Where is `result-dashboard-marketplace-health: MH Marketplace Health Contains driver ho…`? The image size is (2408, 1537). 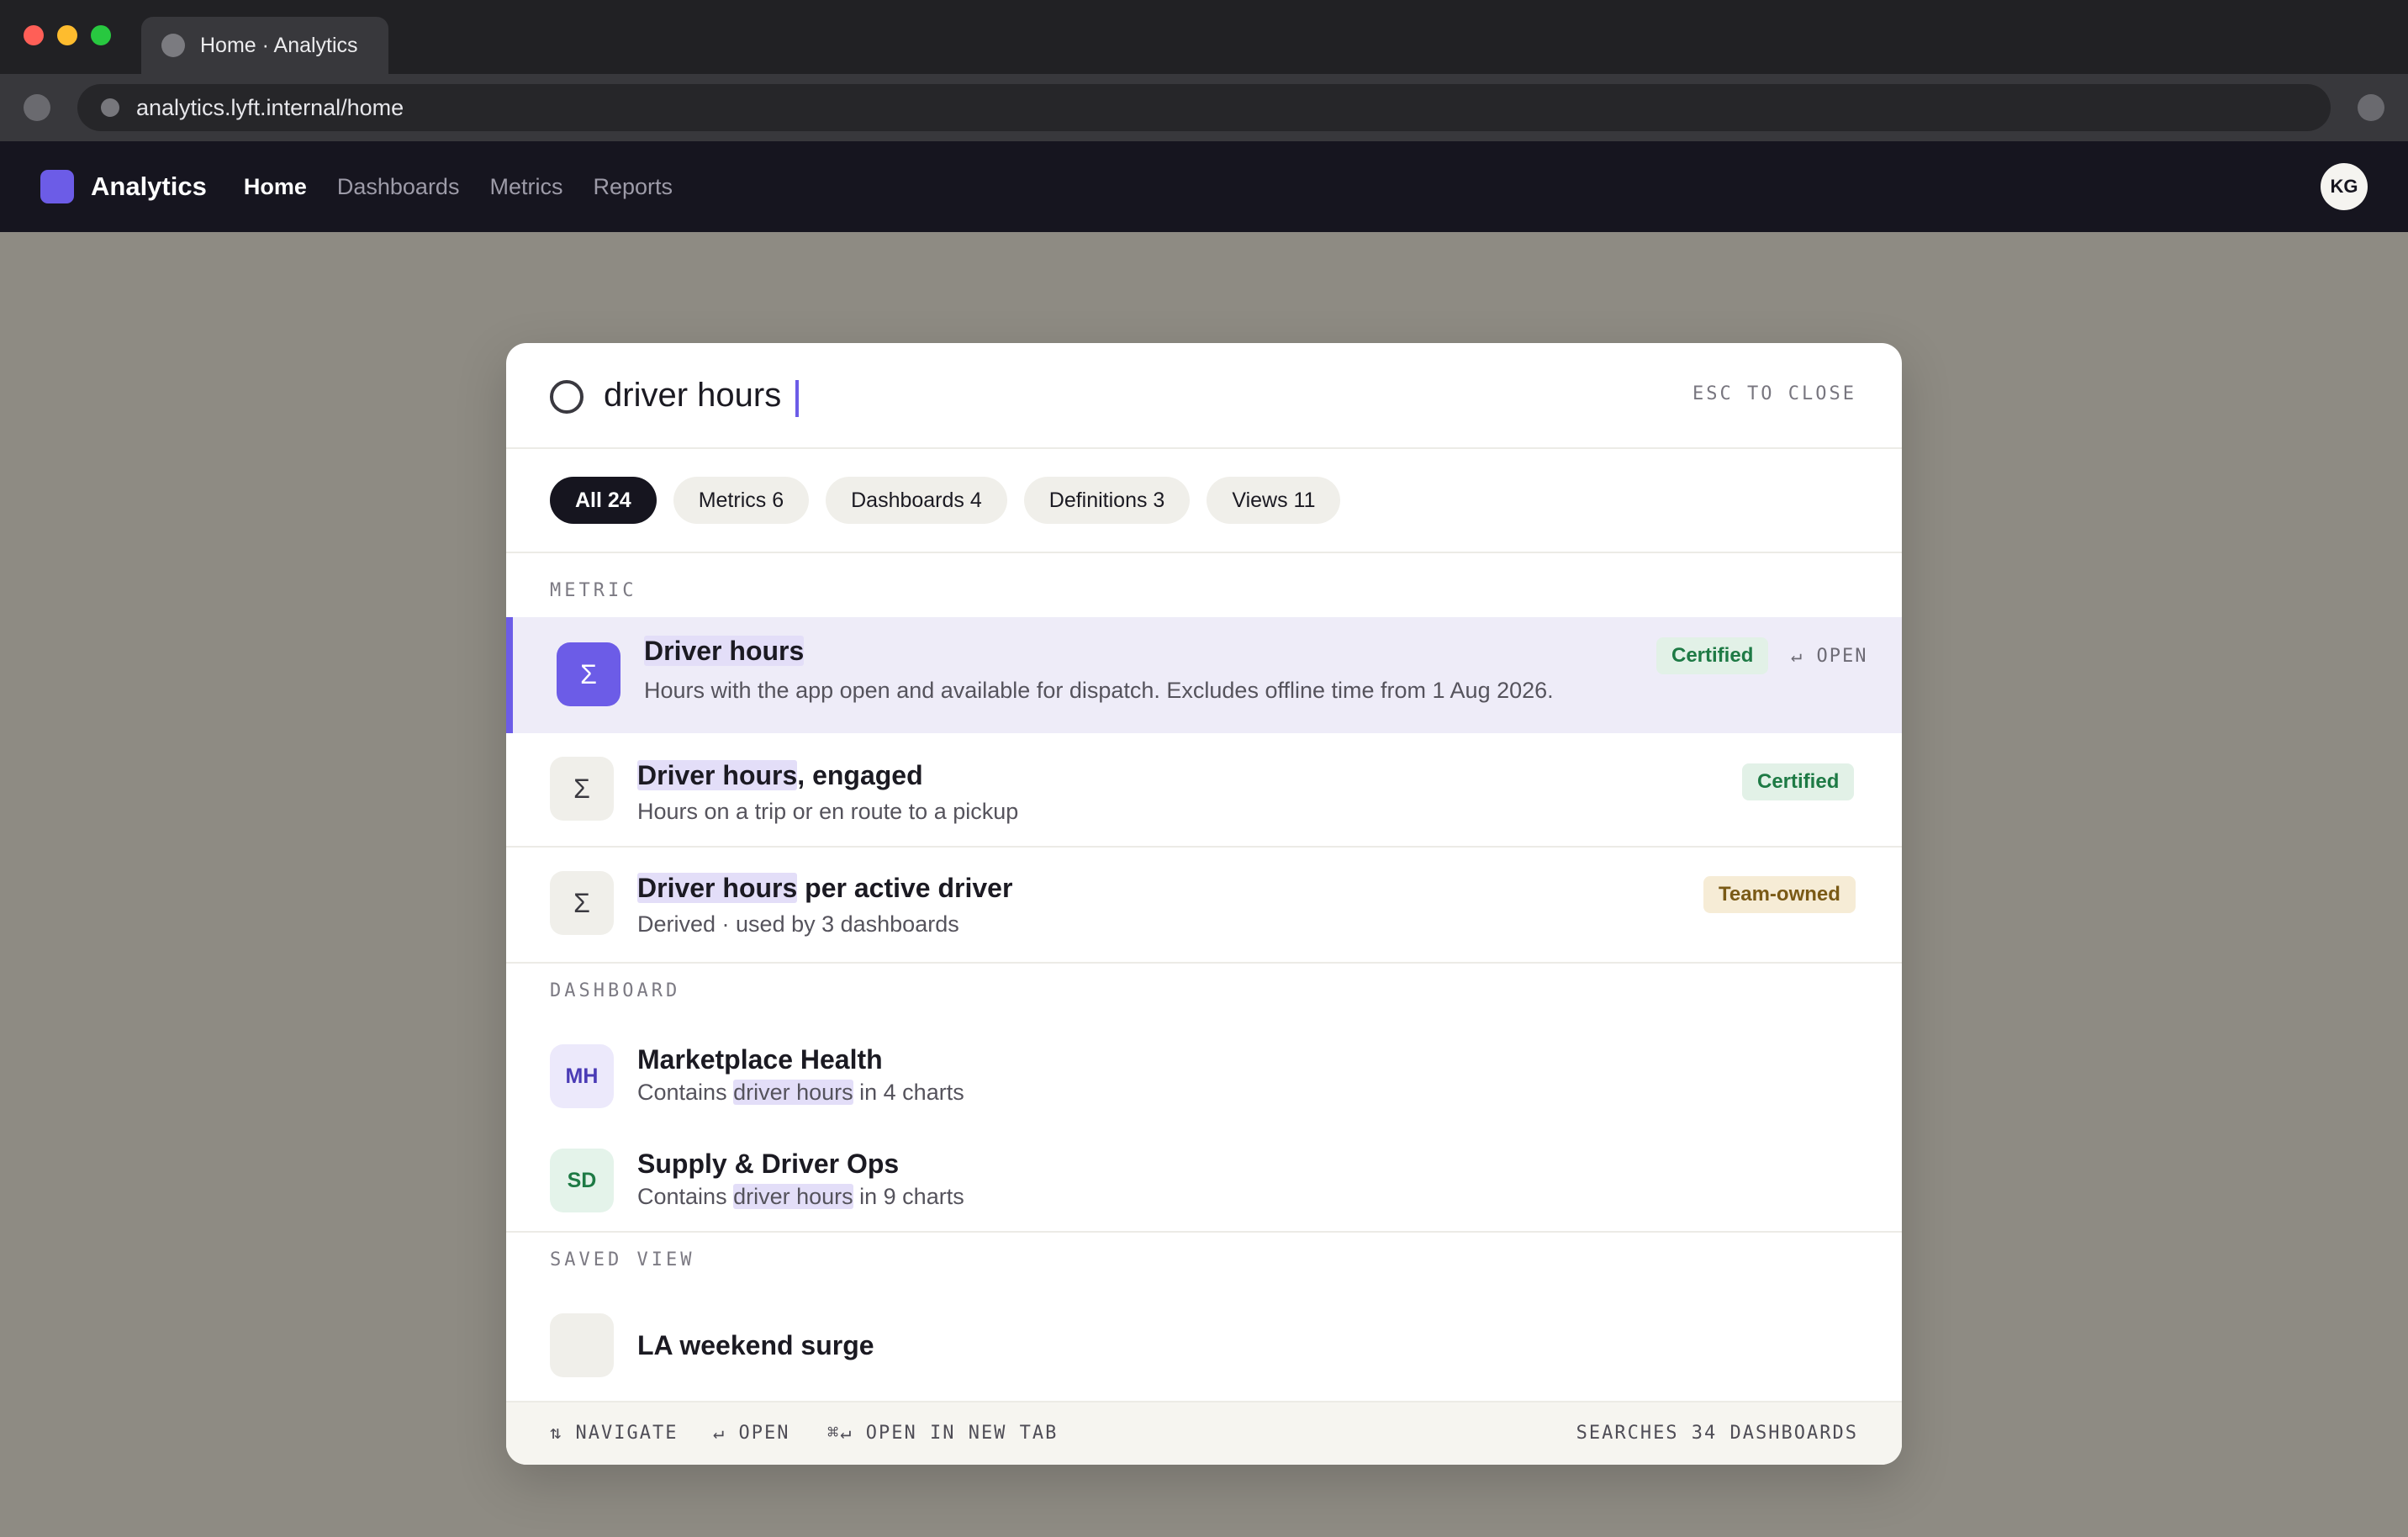
result-dashboard-marketplace-health: MH Marketplace Health Contains driver ho… is located at coordinates (1204, 1068).